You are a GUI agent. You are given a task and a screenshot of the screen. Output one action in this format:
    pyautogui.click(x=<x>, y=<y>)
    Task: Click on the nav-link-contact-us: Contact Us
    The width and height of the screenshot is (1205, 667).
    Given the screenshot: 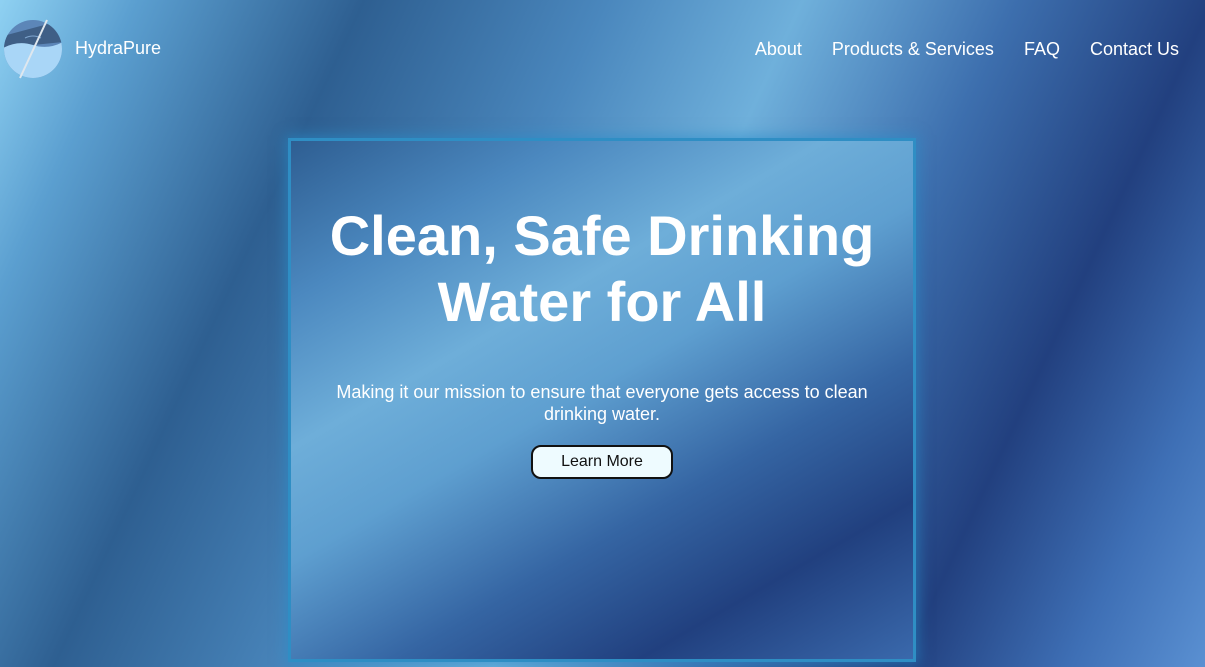 What is the action you would take?
    pyautogui.click(x=1134, y=49)
    